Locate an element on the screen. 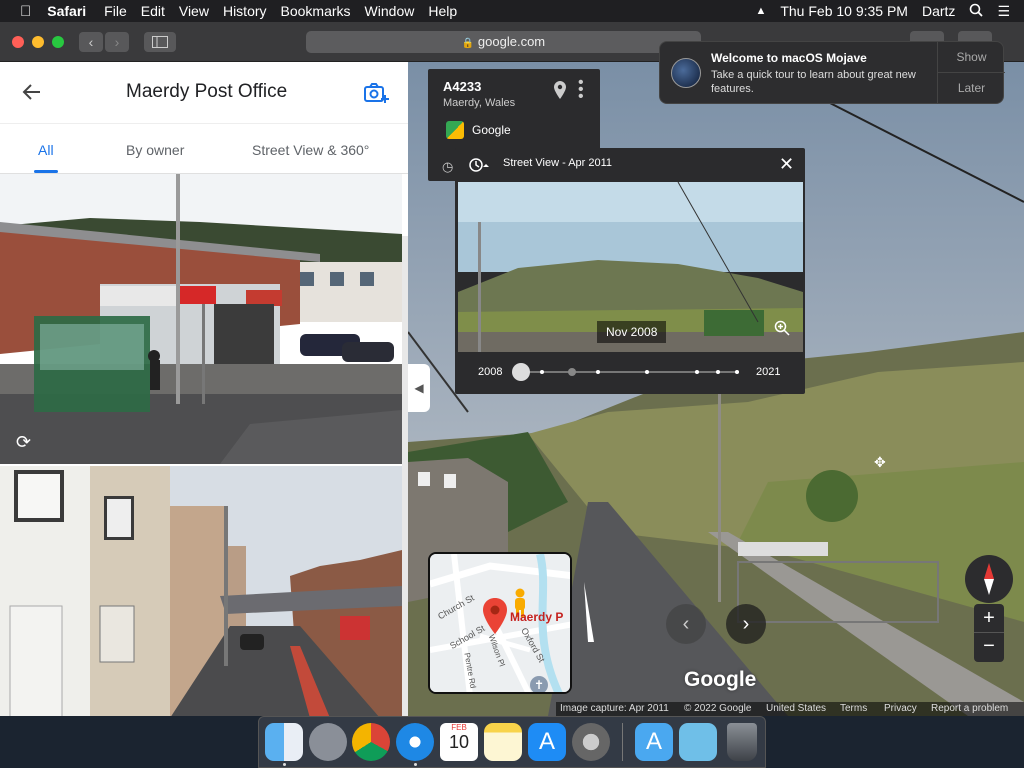 This screenshot has width=1024, height=768. back-button: ‹ is located at coordinates (91, 42).